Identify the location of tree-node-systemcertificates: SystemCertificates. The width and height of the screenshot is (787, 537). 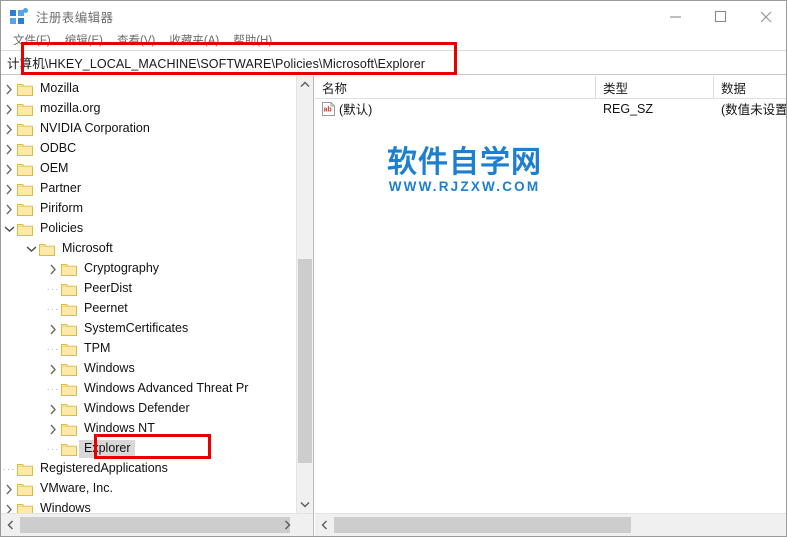
(149, 329).